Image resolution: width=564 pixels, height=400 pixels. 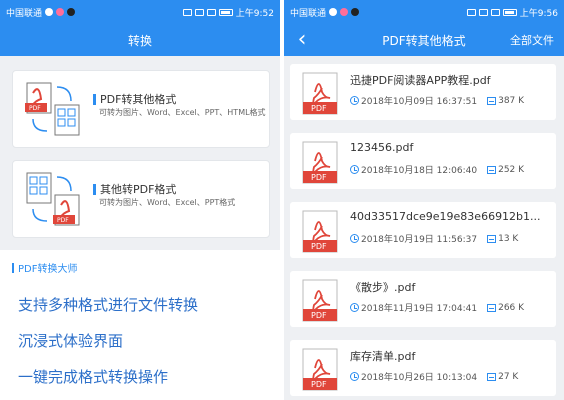 I want to click on file-meta: 2018年10月18日 12:06:40 252 K, so click(x=437, y=169).